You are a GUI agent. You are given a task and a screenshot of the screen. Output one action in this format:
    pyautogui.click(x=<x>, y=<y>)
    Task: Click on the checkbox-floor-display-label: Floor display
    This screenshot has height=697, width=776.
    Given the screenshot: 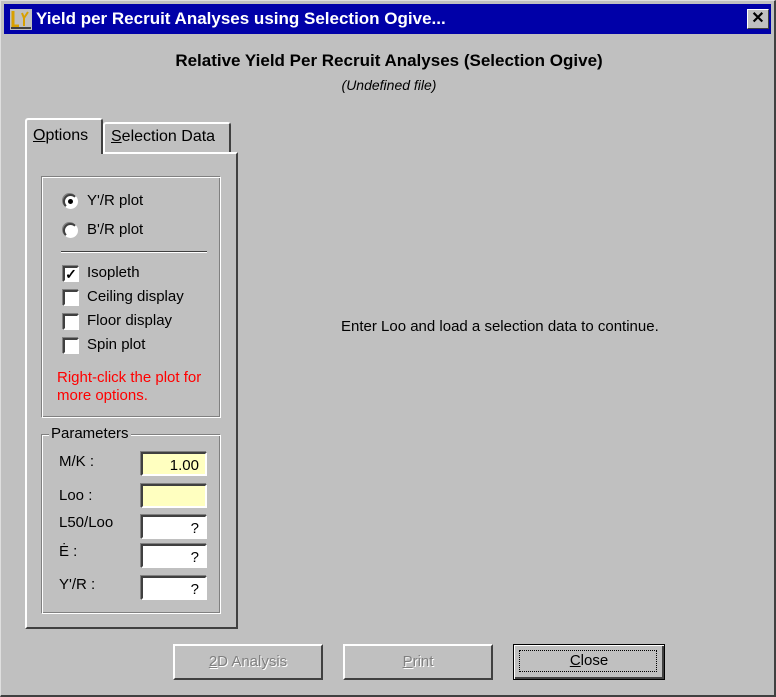 What is the action you would take?
    pyautogui.click(x=130, y=320)
    